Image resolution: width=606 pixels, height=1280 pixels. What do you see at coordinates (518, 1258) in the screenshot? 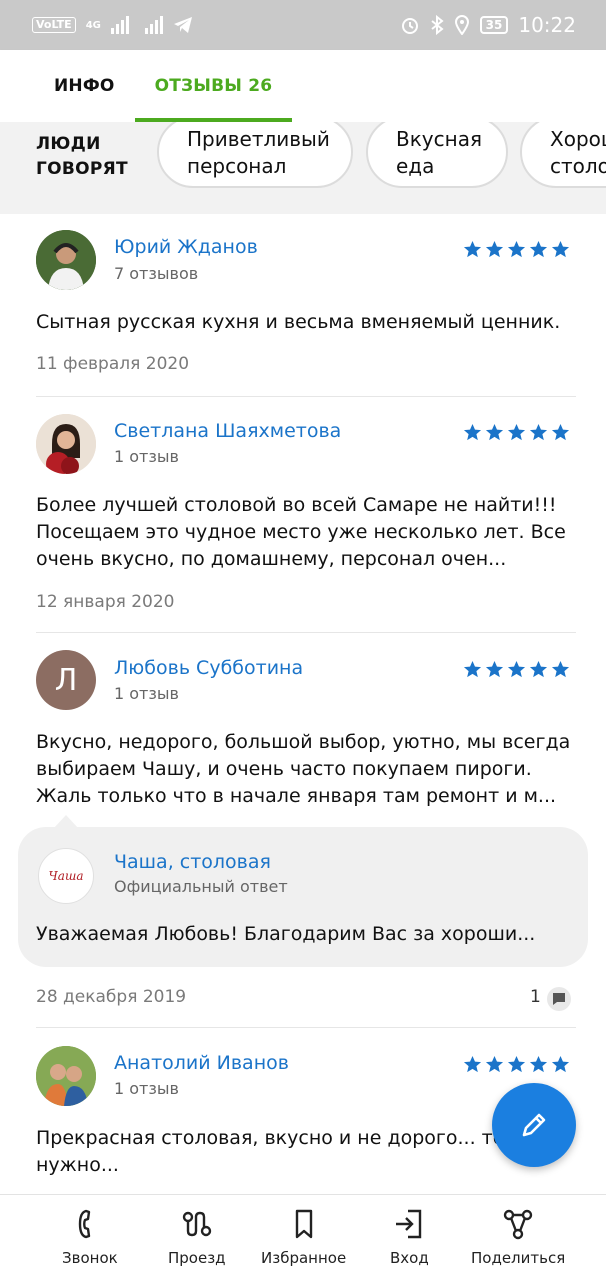
I see `nav-label: Поделиться` at bounding box center [518, 1258].